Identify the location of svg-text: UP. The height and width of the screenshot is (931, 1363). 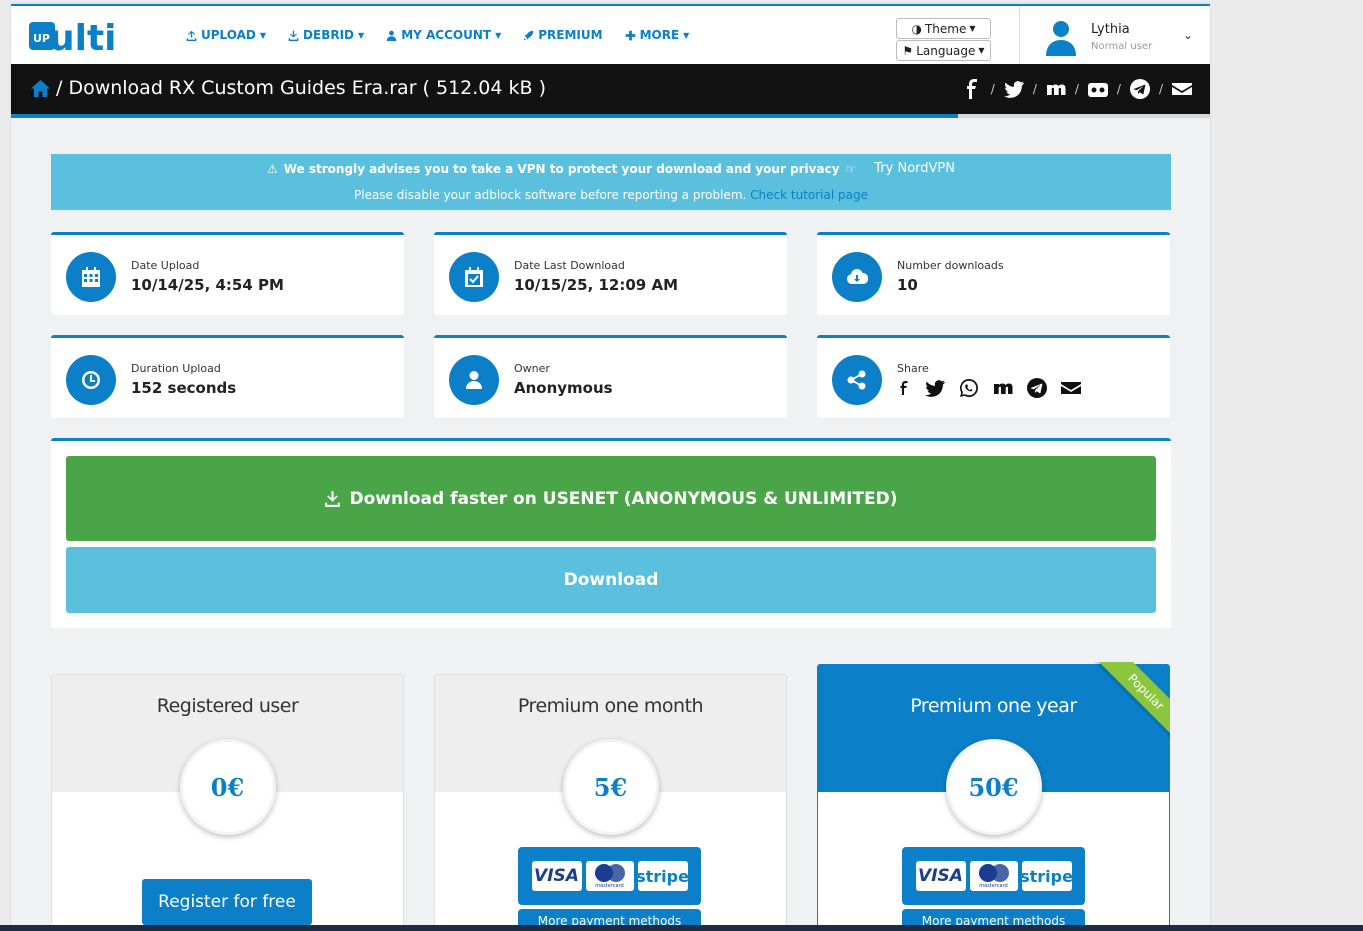
(41, 38).